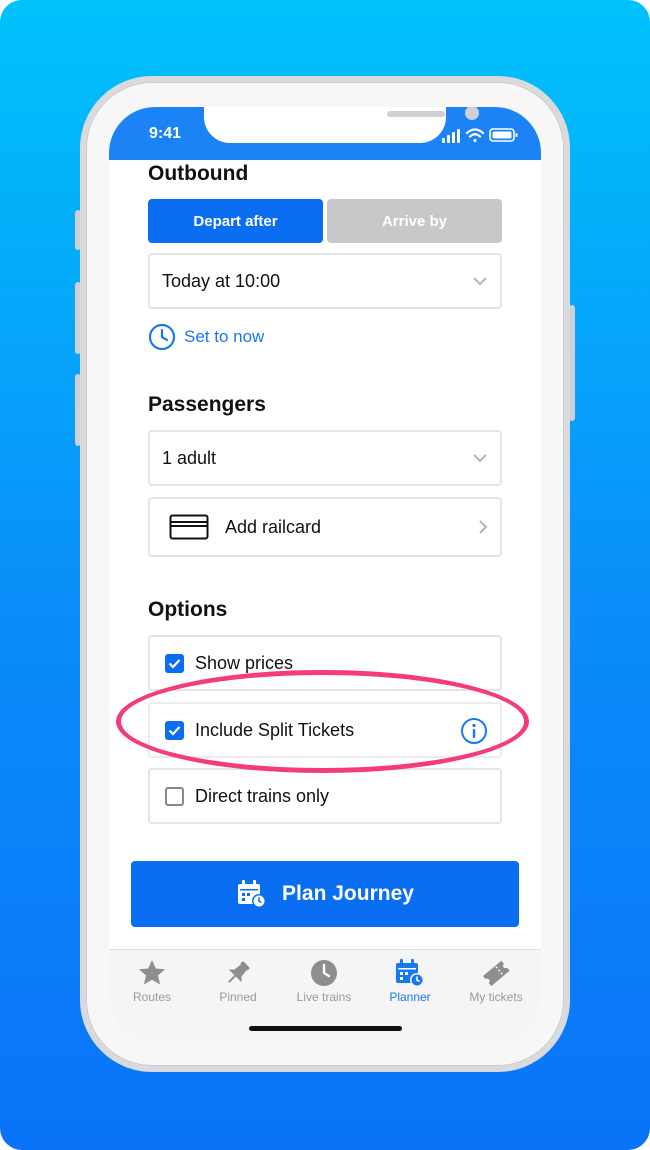 The height and width of the screenshot is (1150, 650). I want to click on outbound-title: Outbound, so click(198, 173).